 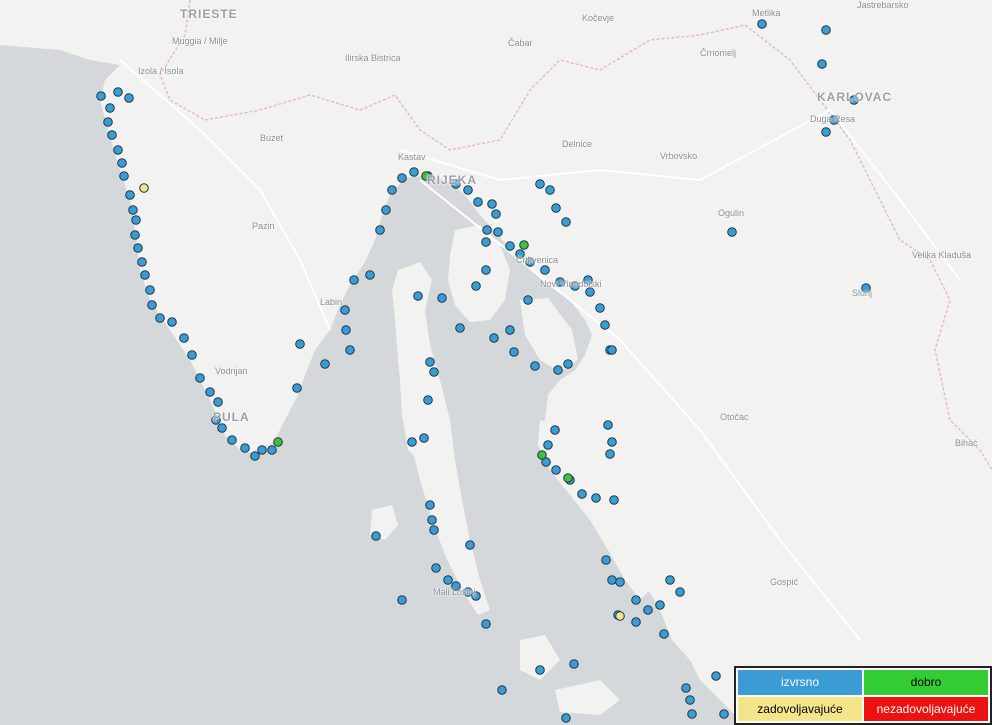 I want to click on legend-item-excellent: izvrsno, so click(x=800, y=682).